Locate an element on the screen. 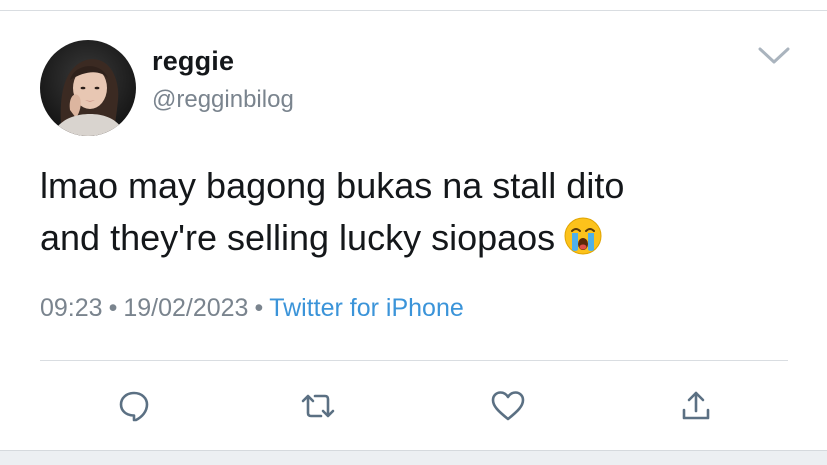  chevron-down-icon is located at coordinates (774, 55).